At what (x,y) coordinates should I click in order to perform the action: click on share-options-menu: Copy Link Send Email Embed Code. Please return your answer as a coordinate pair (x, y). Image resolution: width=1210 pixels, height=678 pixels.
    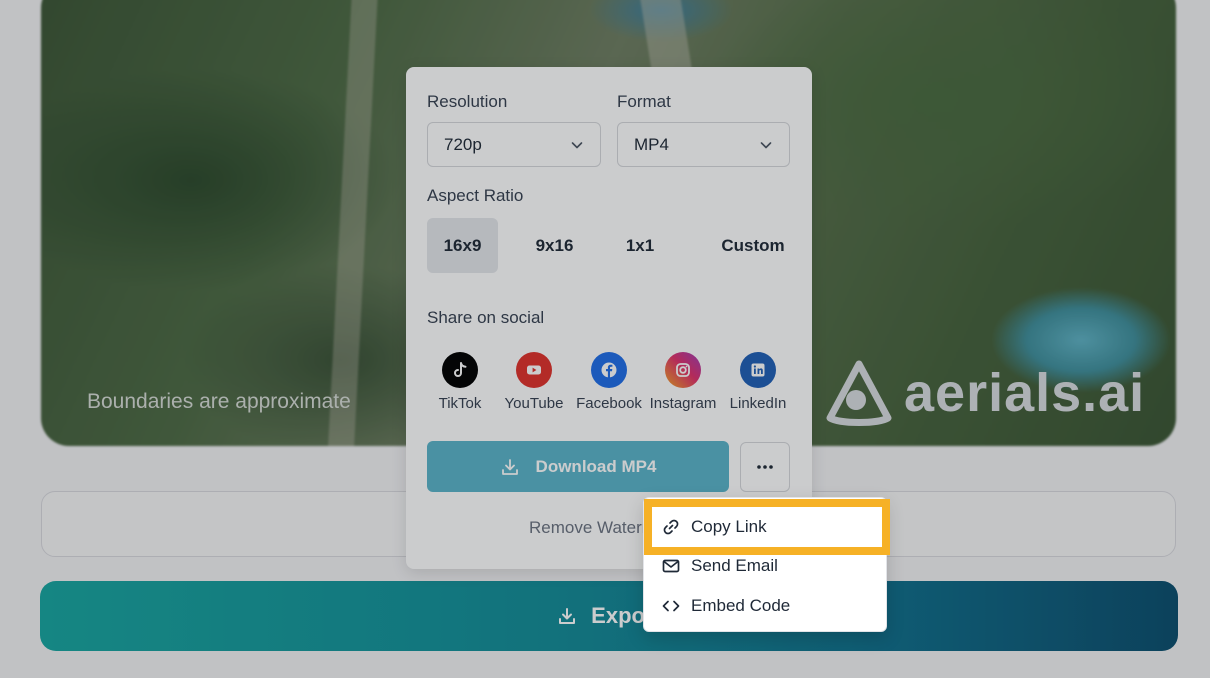
    Looking at the image, I should click on (766, 564).